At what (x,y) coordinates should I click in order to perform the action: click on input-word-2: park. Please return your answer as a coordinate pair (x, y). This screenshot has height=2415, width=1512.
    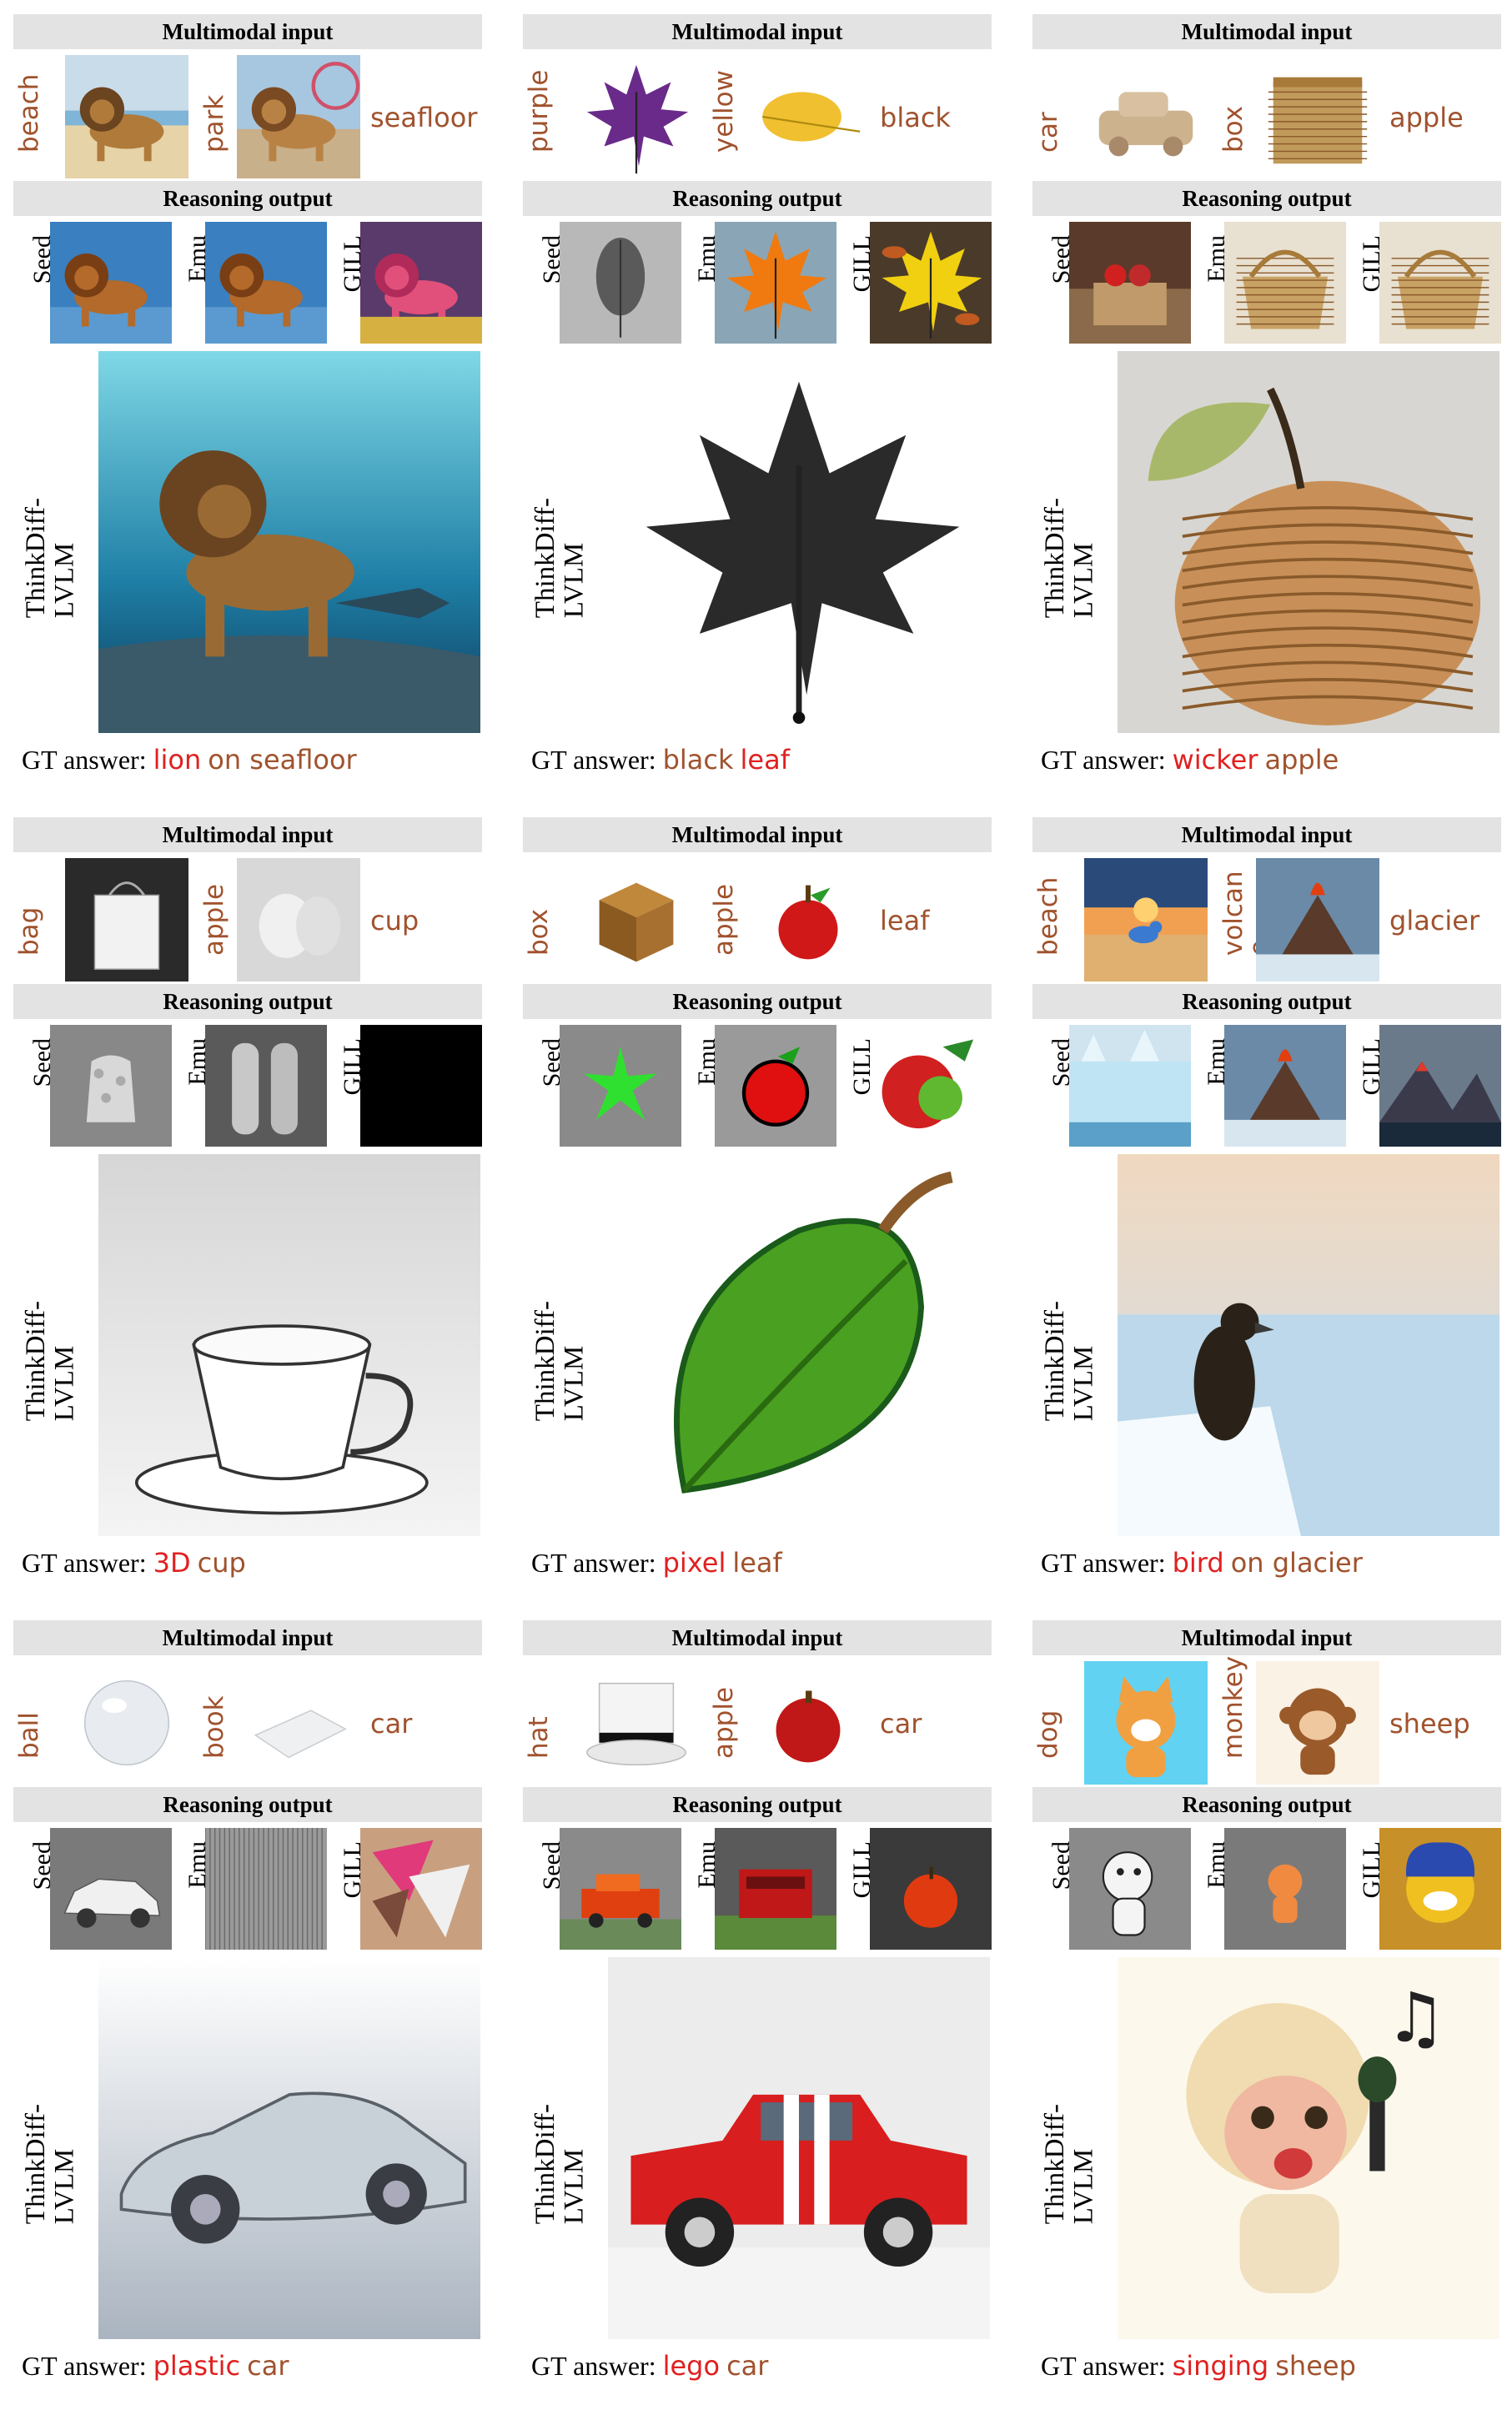
    Looking at the image, I should click on (214, 123).